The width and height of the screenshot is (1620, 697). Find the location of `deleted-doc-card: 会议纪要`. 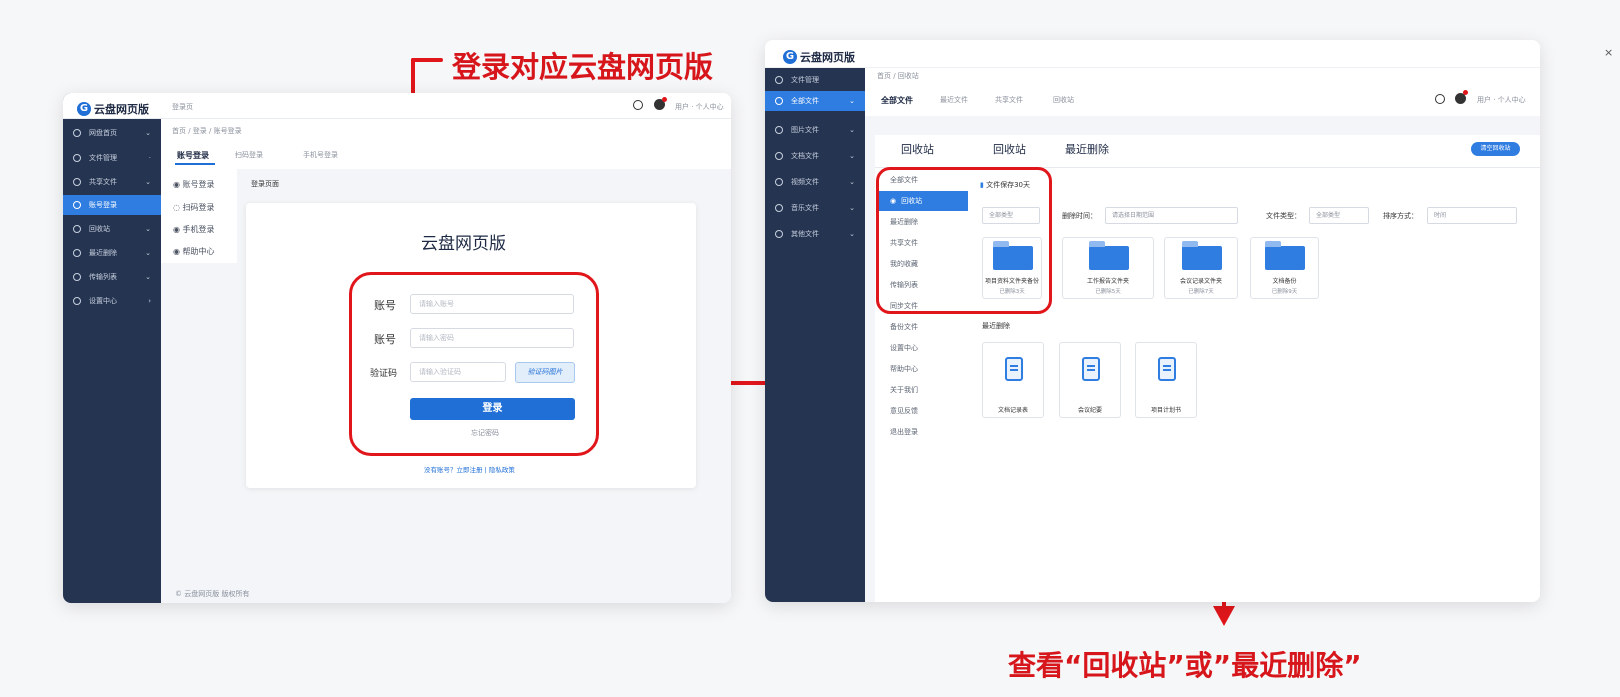

deleted-doc-card: 会议纪要 is located at coordinates (1090, 380).